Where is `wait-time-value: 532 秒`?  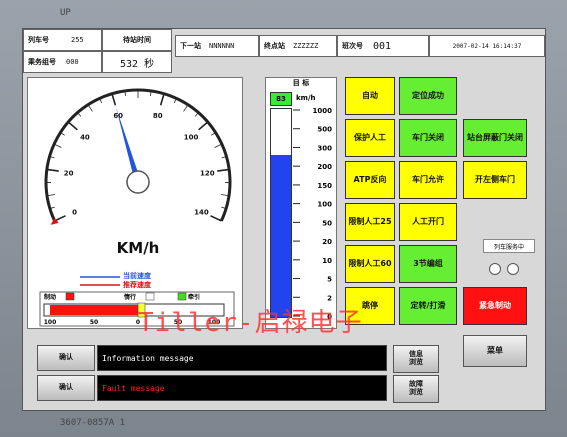
wait-time-value: 532 秒 is located at coordinates (137, 64).